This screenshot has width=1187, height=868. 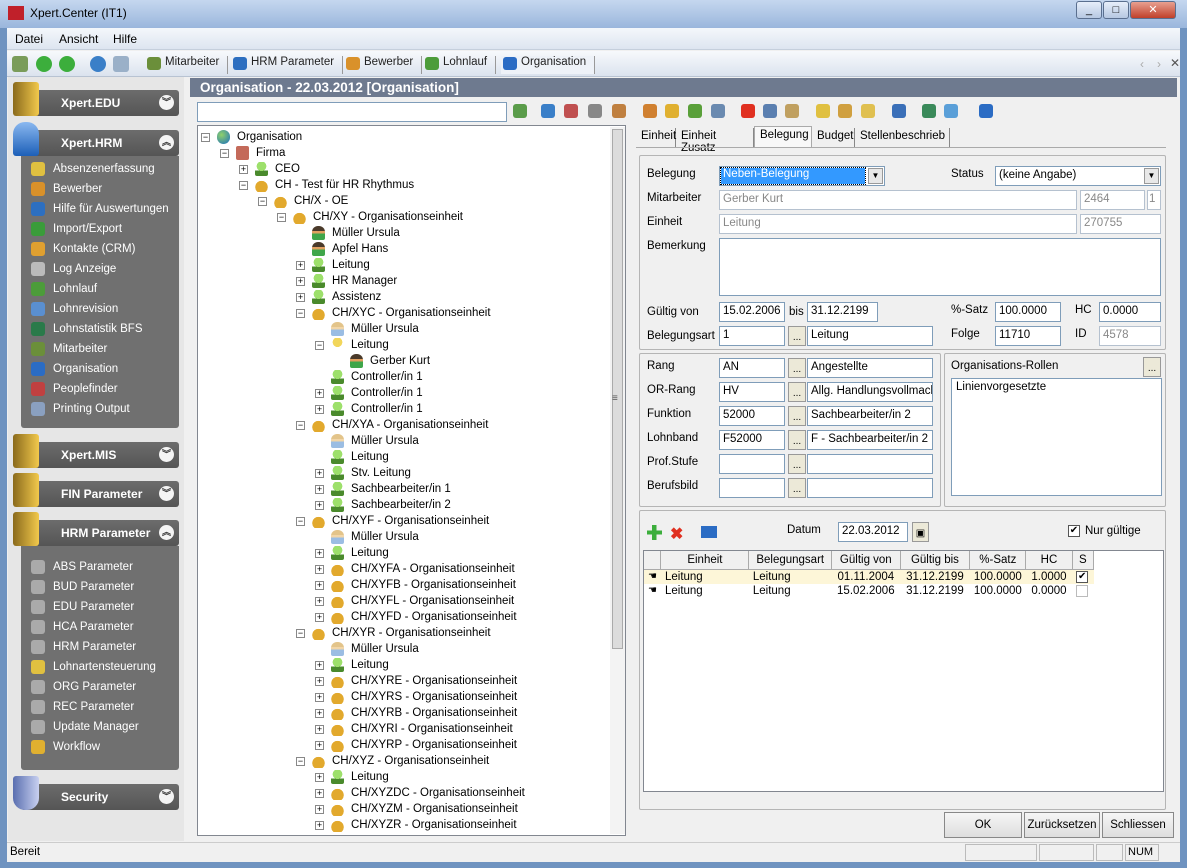 What do you see at coordinates (460, 65) in the screenshot?
I see `nav-tab-lohnlauf: Lohnlauf` at bounding box center [460, 65].